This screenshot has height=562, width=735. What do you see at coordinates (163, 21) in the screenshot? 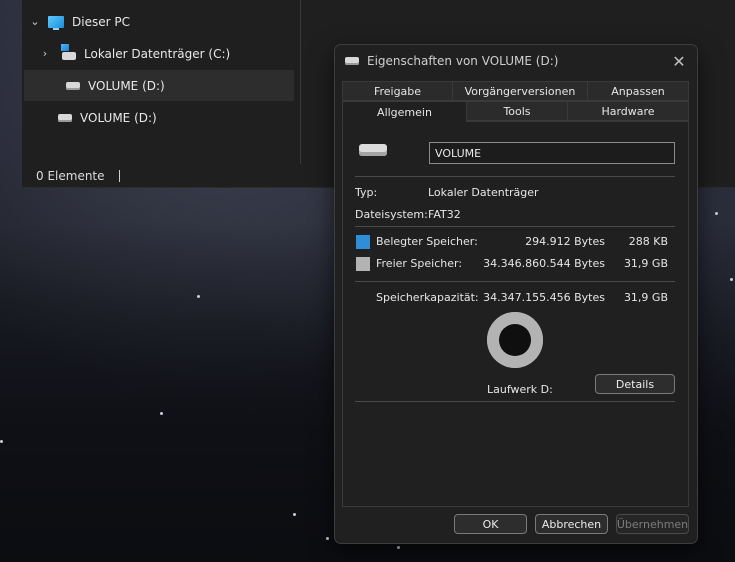
I see `tree-item-dieser-pc: ⌄ Dieser PC` at bounding box center [163, 21].